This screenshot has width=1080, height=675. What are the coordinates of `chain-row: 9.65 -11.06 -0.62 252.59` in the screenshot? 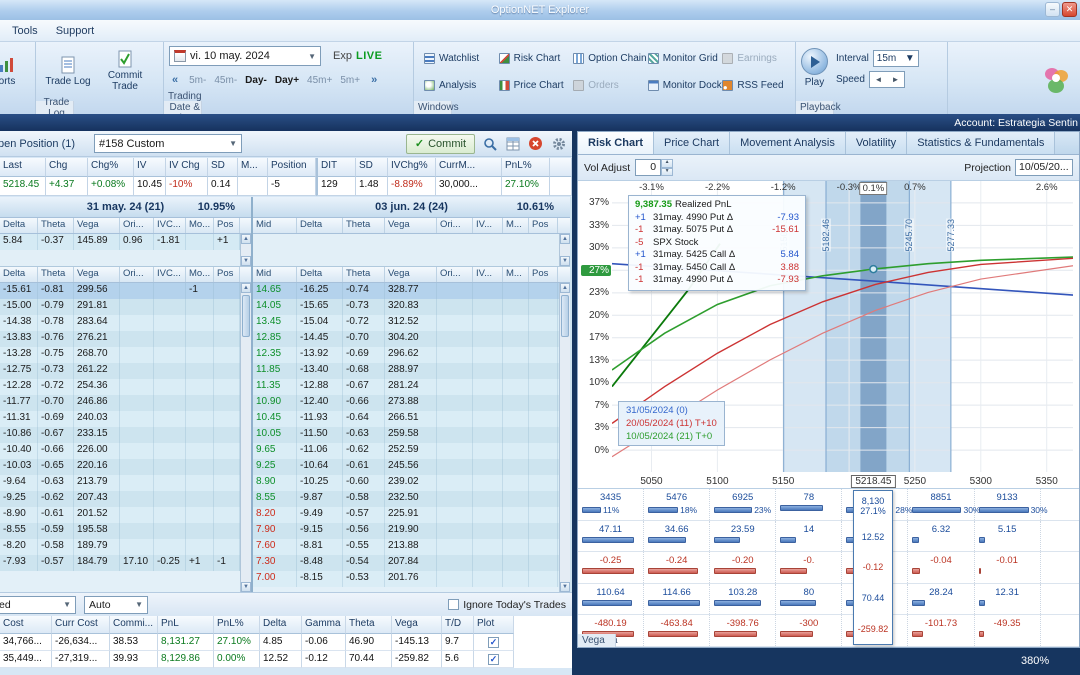 It's located at (406, 451).